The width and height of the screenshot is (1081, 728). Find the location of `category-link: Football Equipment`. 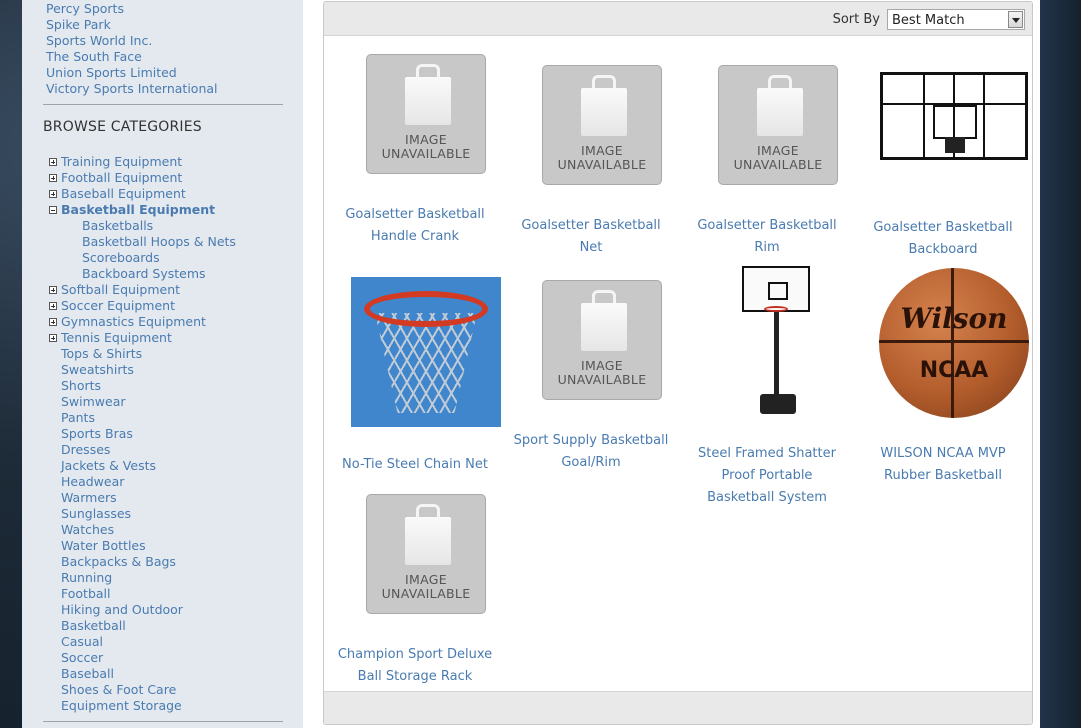

category-link: Football Equipment is located at coordinates (142, 178).